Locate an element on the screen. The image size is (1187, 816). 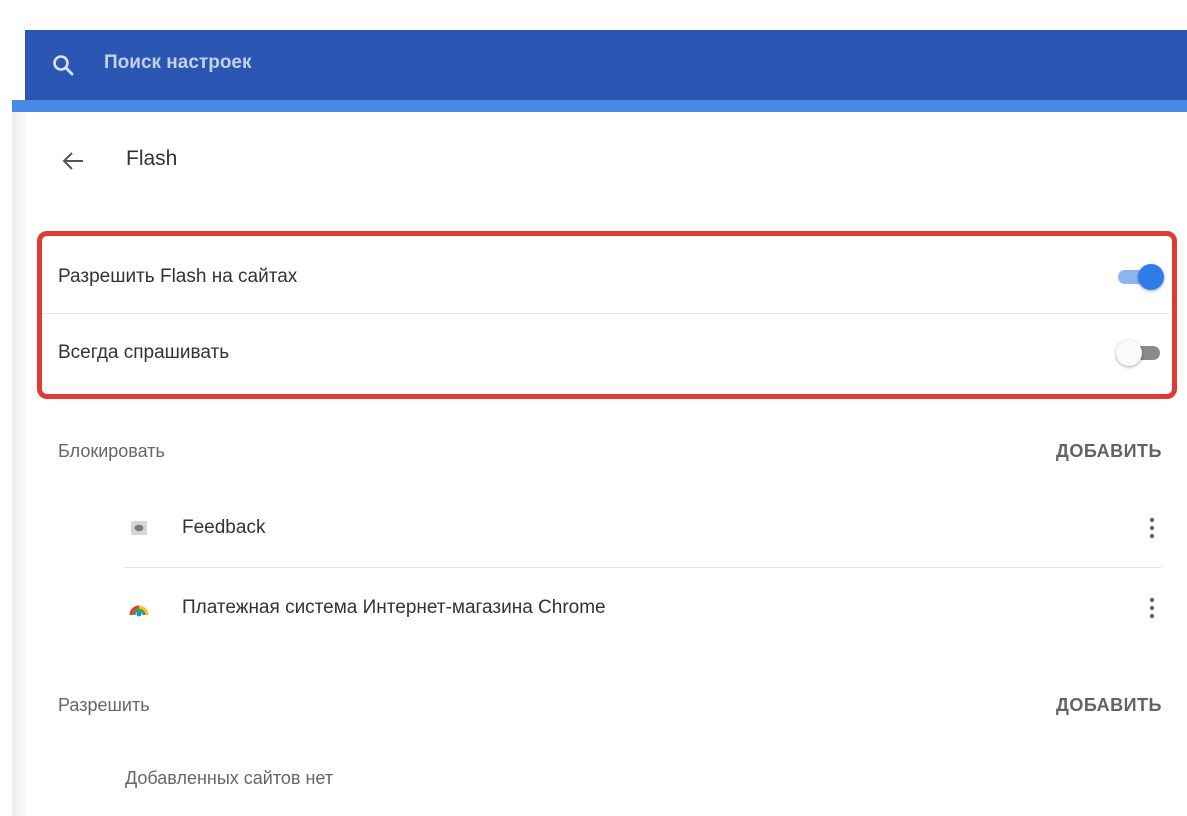
header-shadow-strip is located at coordinates (599, 106).